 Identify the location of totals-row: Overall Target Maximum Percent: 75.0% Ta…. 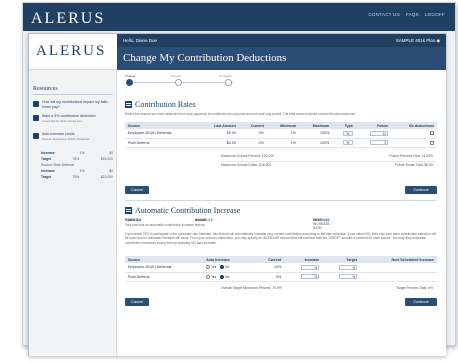
(281, 289).